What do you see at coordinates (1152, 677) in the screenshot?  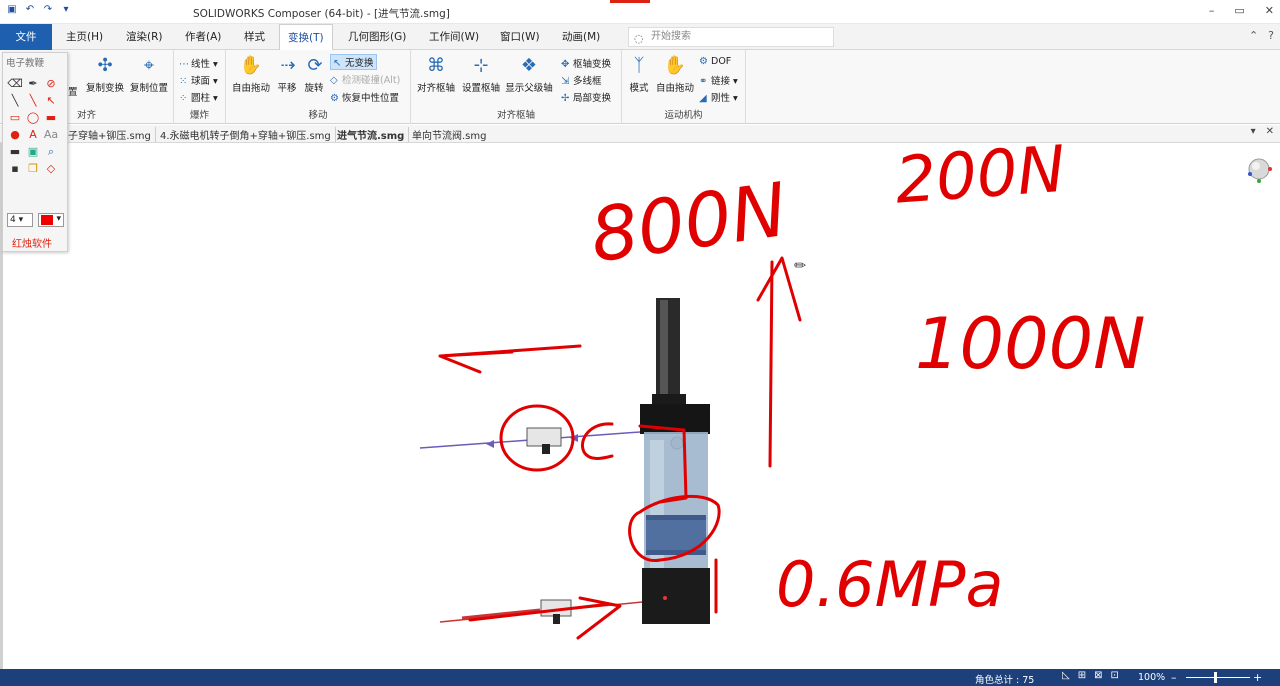 I see `zoom-level: 100%` at bounding box center [1152, 677].